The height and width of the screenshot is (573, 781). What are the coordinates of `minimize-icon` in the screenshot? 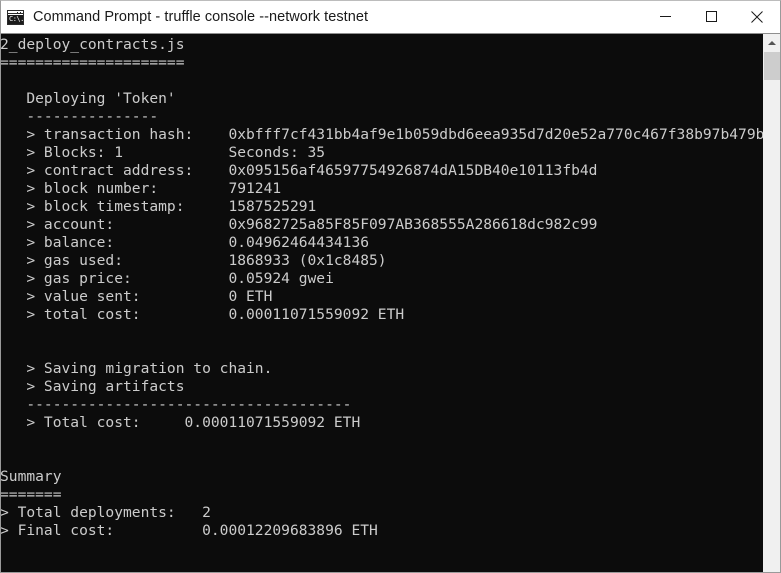 It's located at (665, 16).